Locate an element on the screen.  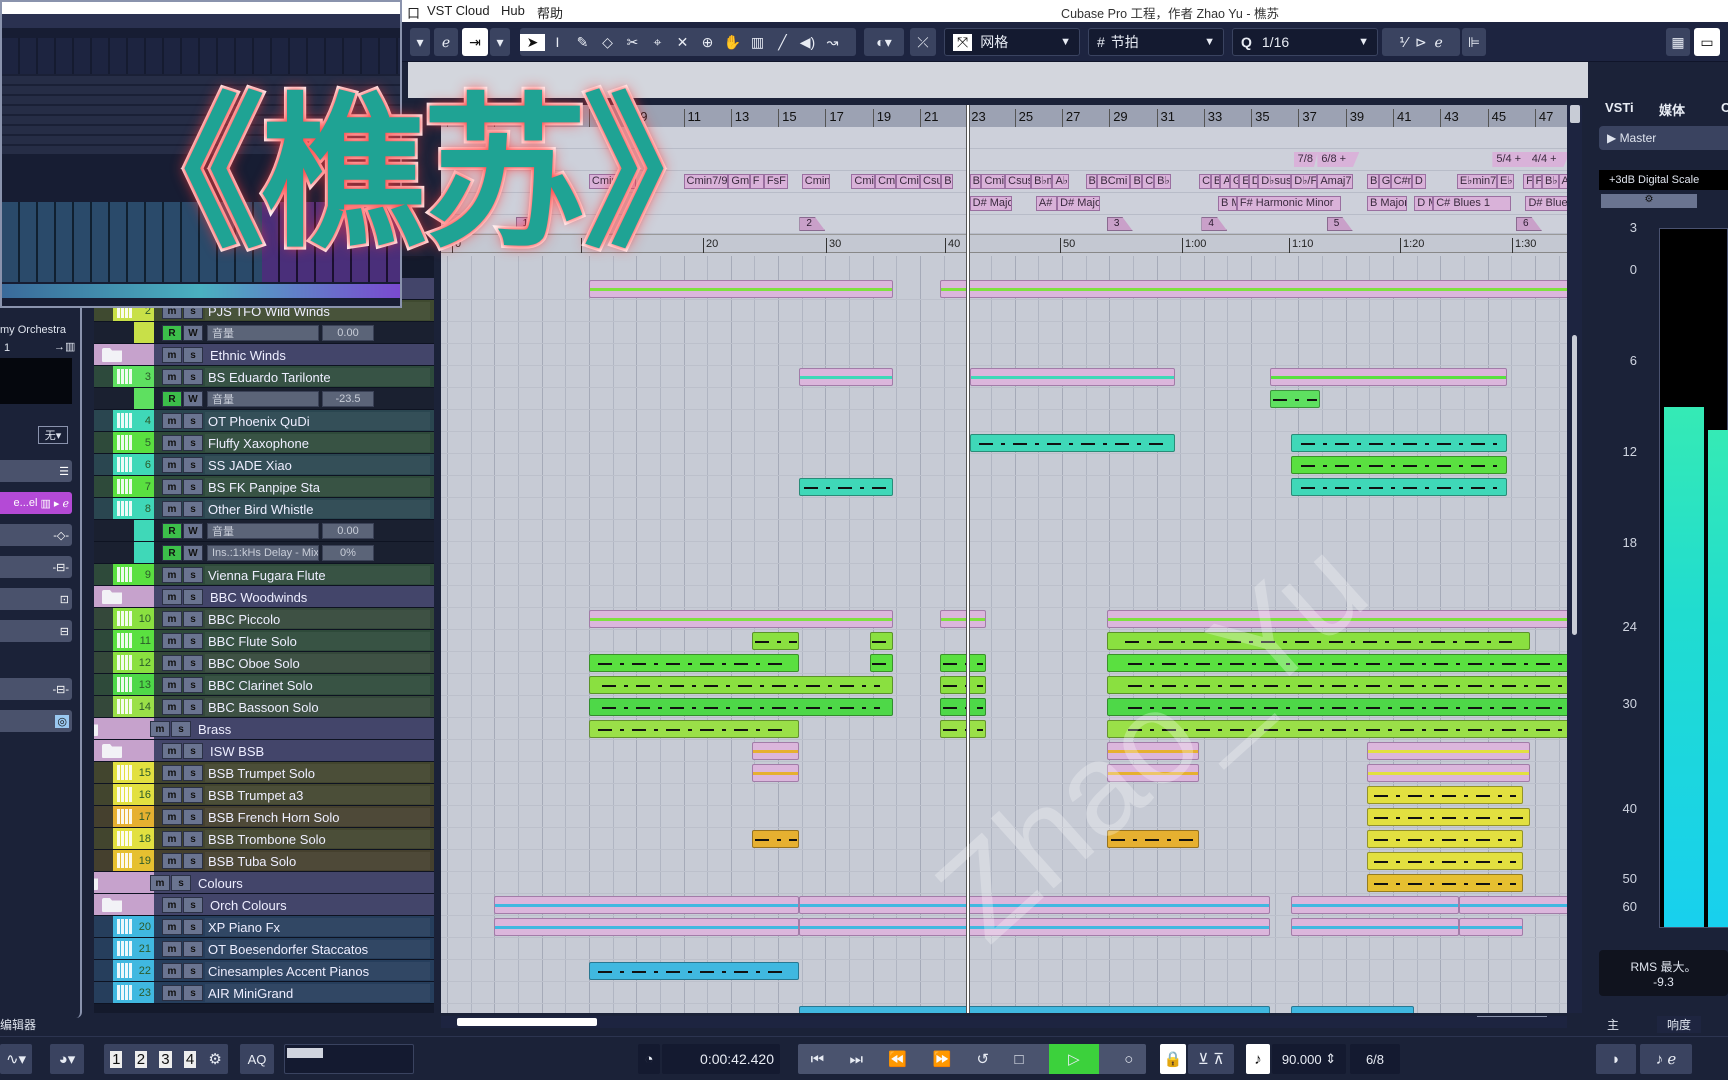
chord-event: B is located at coordinates (1372, 181).